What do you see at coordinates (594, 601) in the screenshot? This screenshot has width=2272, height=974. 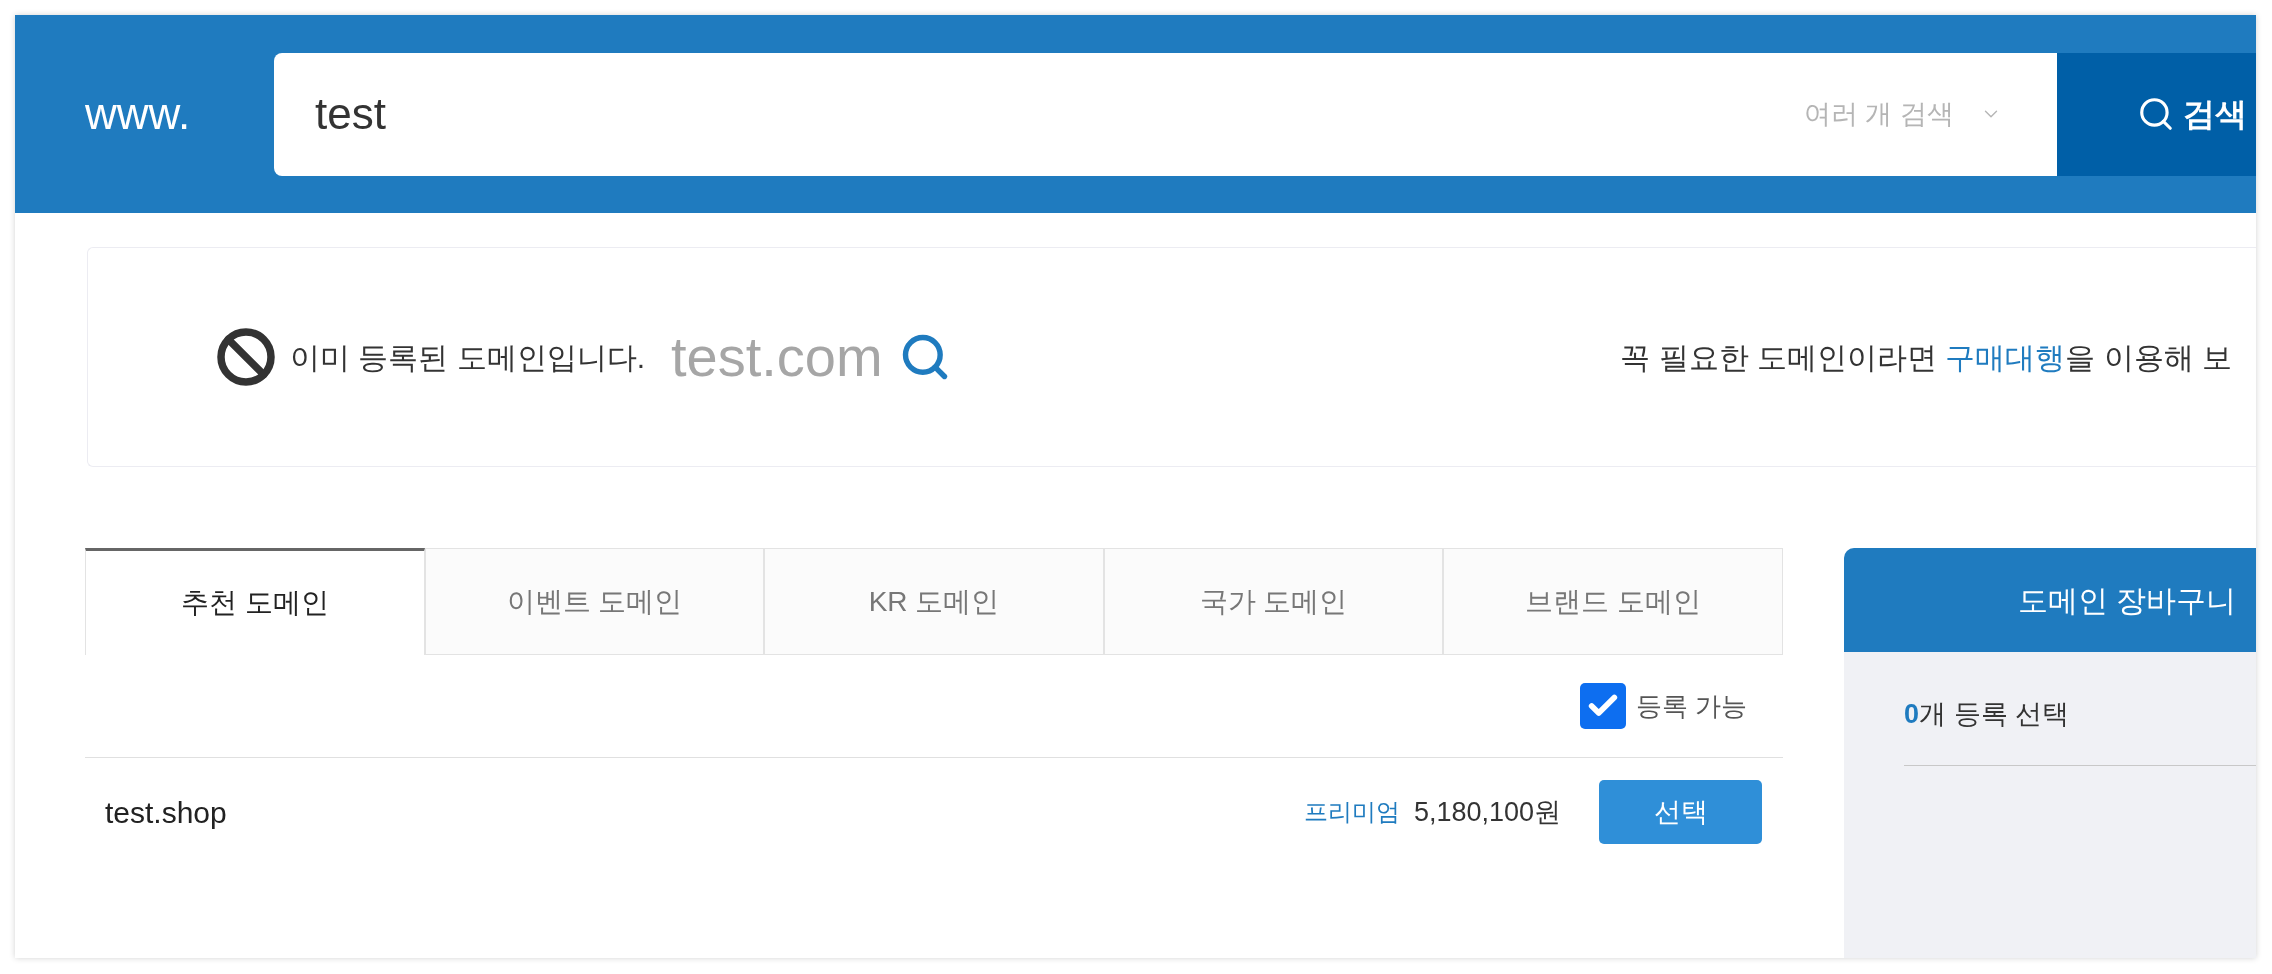 I see `tab: 이벤트 도메인` at bounding box center [594, 601].